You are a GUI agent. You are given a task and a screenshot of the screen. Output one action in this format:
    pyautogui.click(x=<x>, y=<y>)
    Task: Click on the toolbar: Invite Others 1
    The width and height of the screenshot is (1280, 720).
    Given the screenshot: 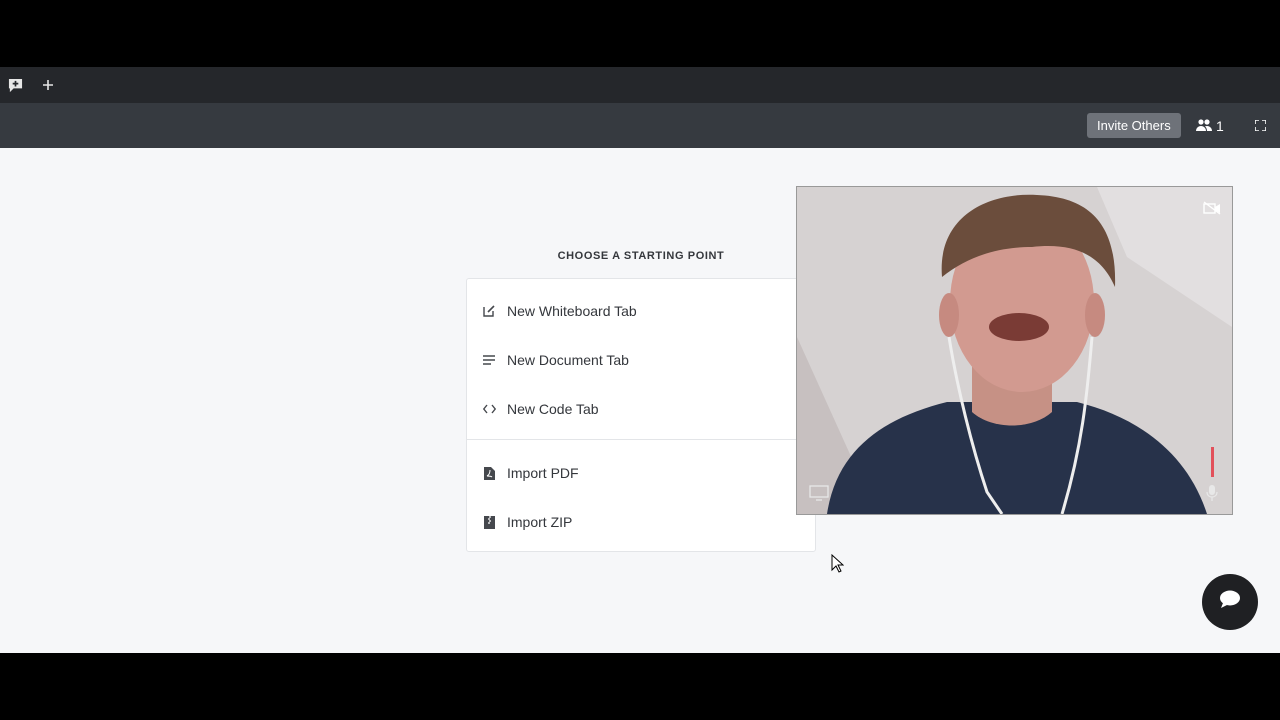 What is the action you would take?
    pyautogui.click(x=640, y=125)
    